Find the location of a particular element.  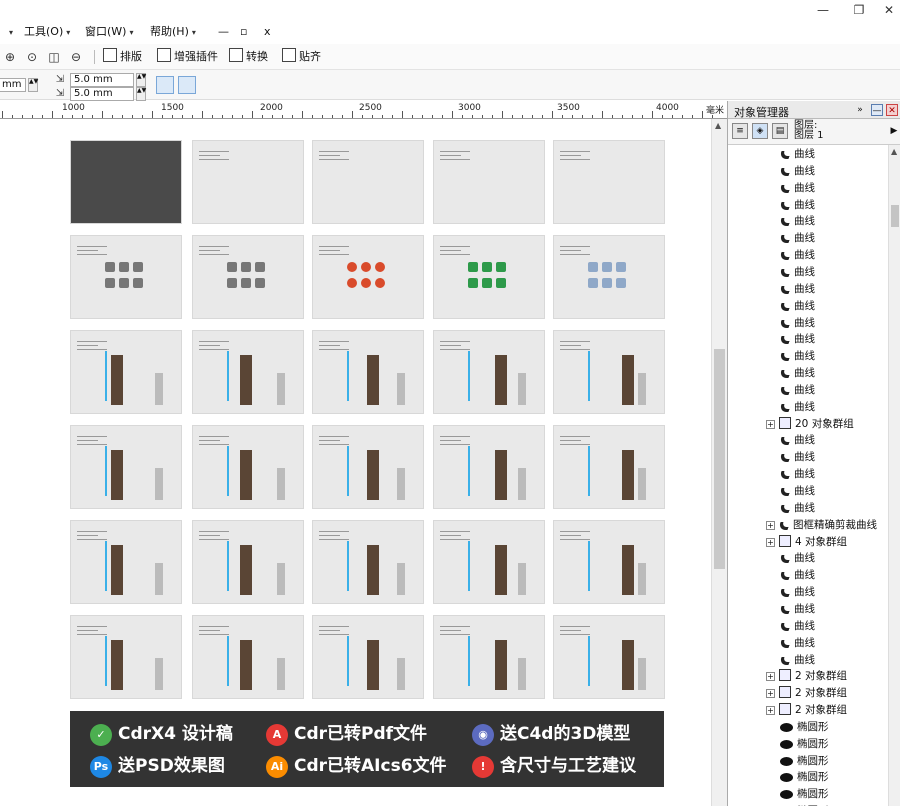

doc-restore-button: ▫ is located at coordinates (243, 32).